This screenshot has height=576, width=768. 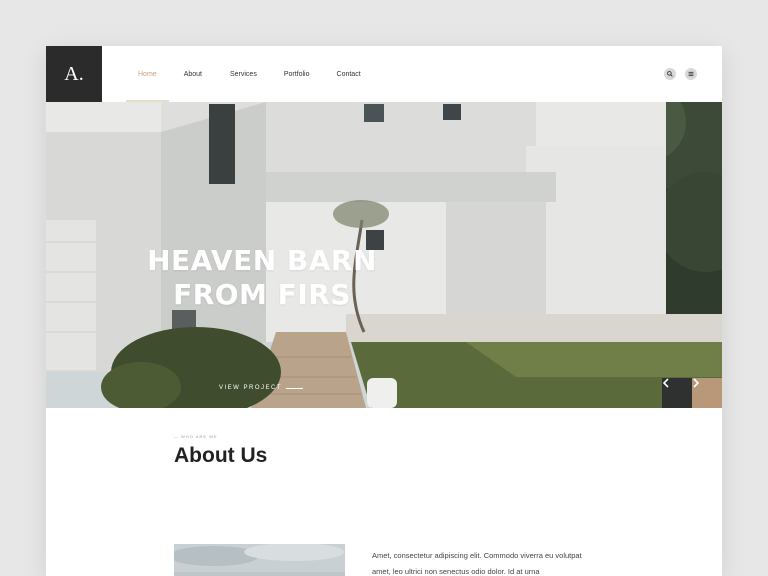 I want to click on logo-text: A., so click(x=74, y=73).